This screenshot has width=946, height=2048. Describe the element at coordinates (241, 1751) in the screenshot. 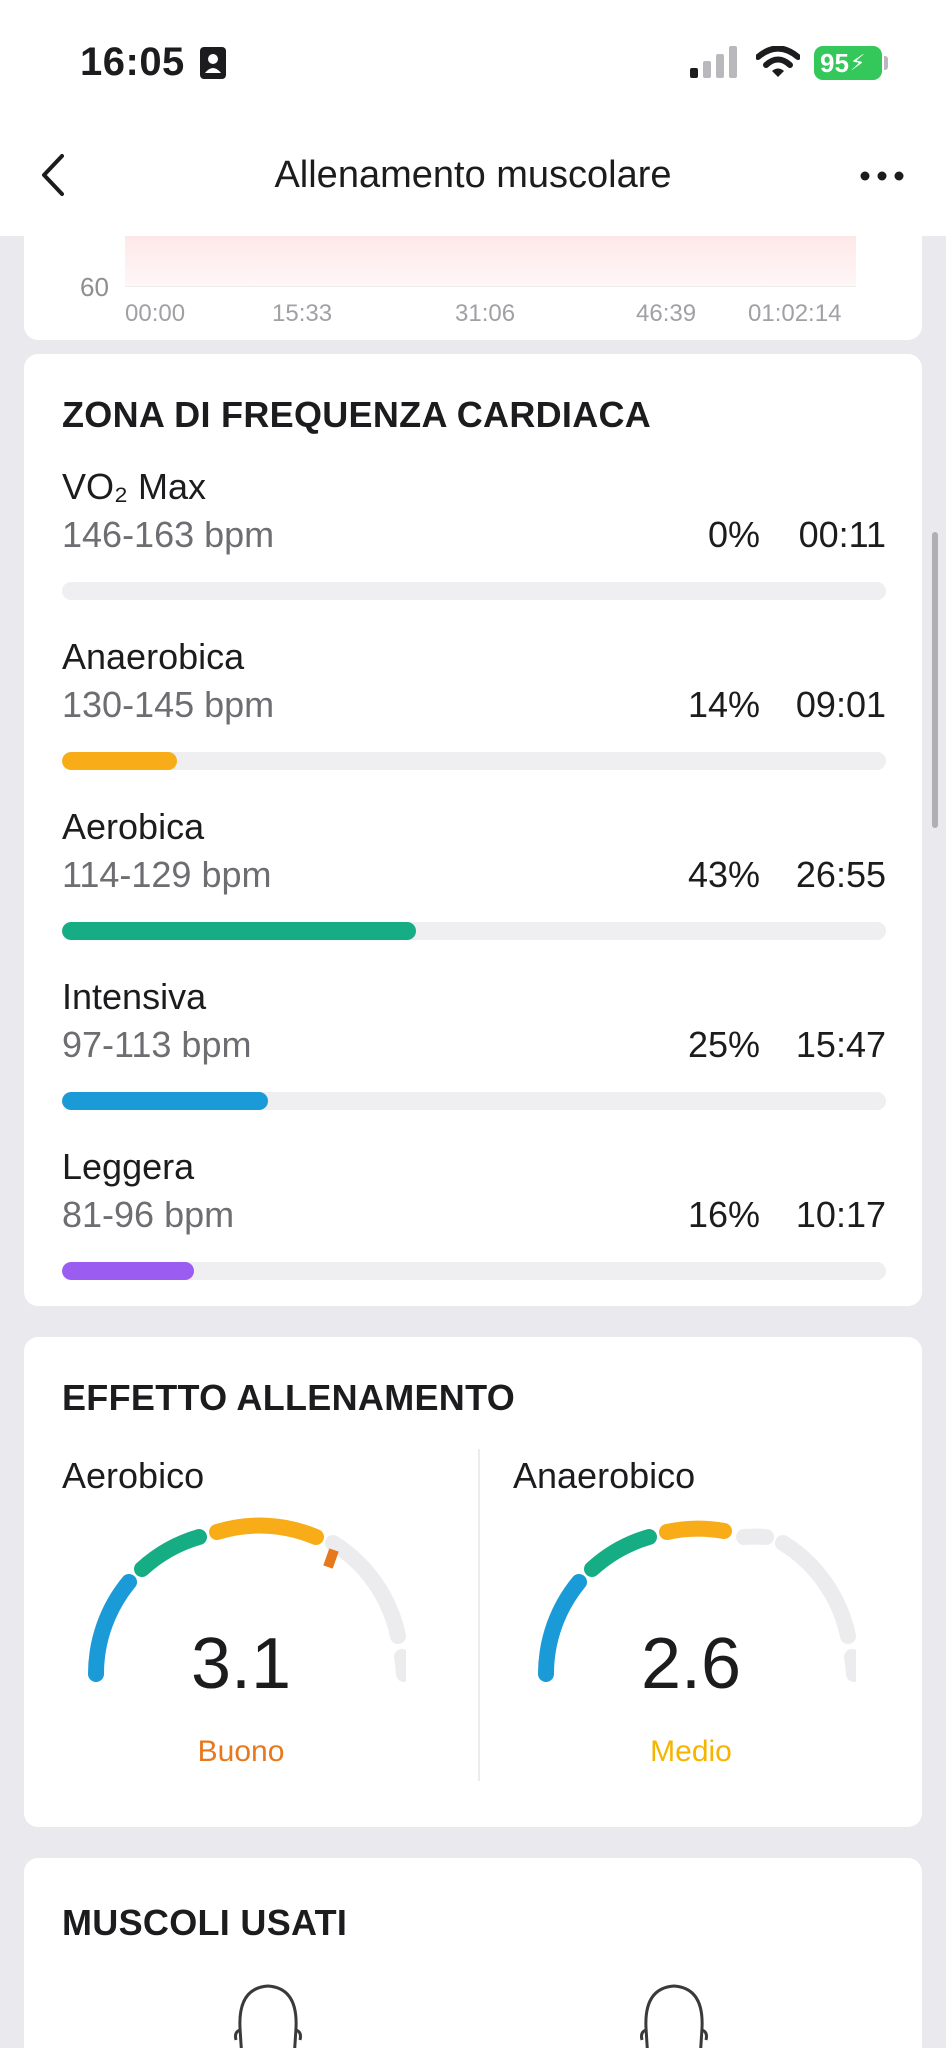

I see `aerobic-status: Buono` at that location.